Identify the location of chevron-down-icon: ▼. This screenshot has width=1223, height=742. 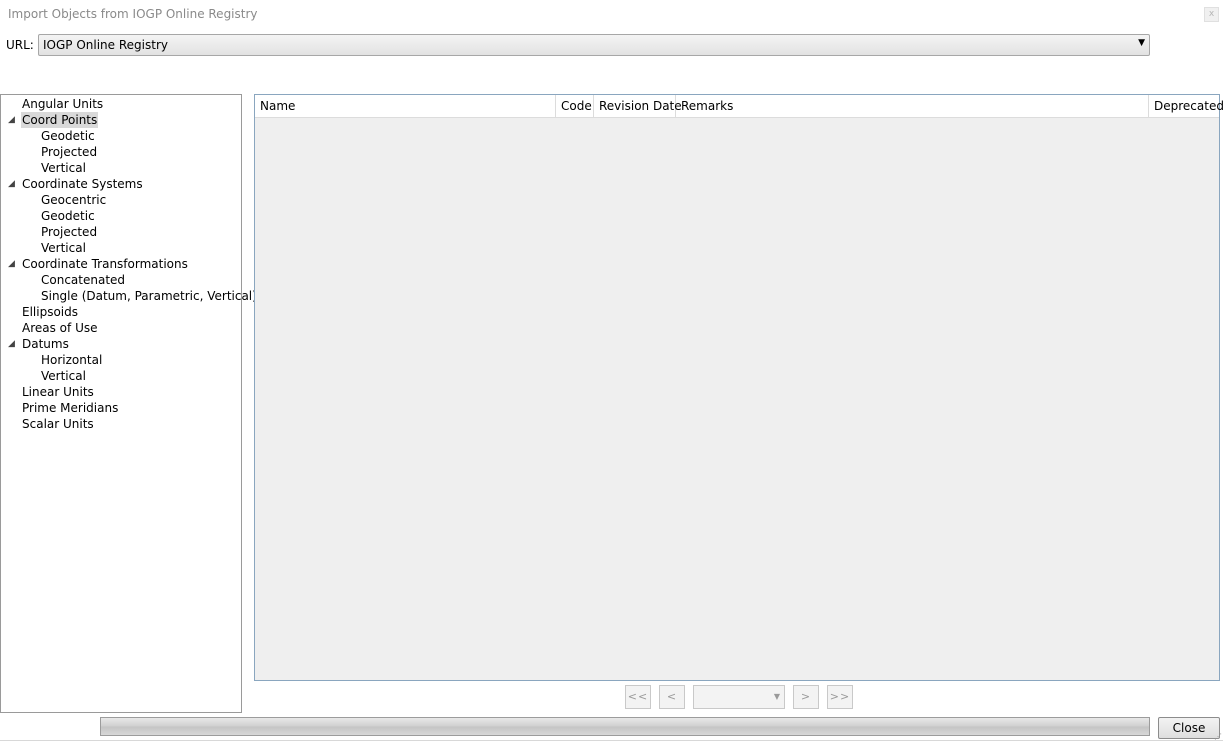
(776, 696).